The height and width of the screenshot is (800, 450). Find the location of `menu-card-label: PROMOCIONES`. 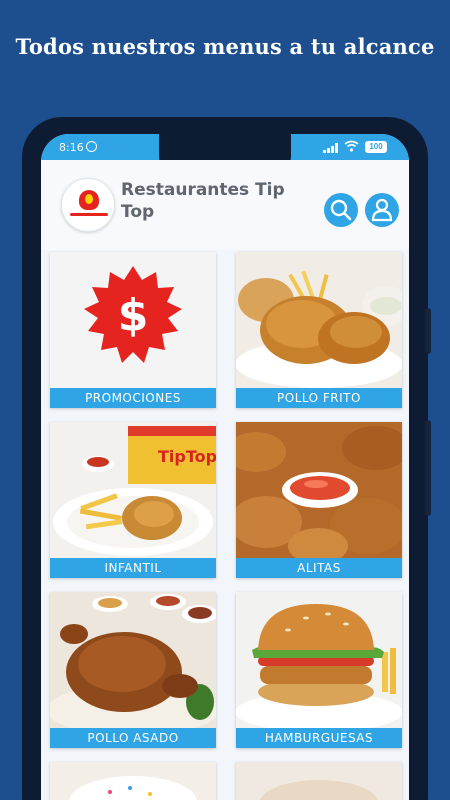

menu-card-label: PROMOCIONES is located at coordinates (133, 398).